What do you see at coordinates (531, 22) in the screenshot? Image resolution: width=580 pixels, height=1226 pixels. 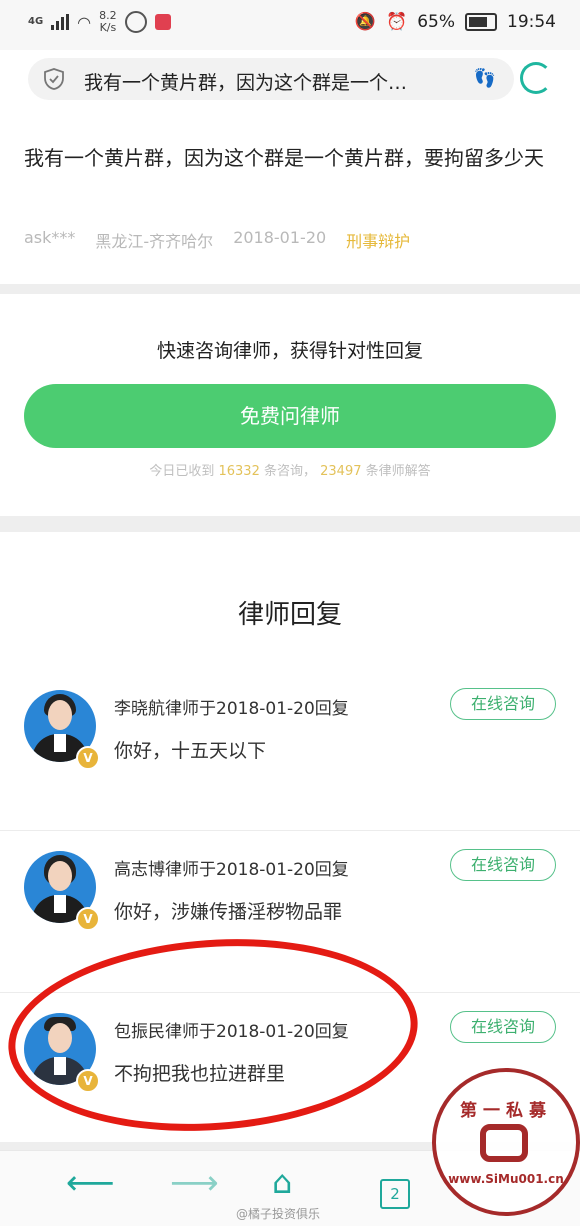 I see `clock: 19:54` at bounding box center [531, 22].